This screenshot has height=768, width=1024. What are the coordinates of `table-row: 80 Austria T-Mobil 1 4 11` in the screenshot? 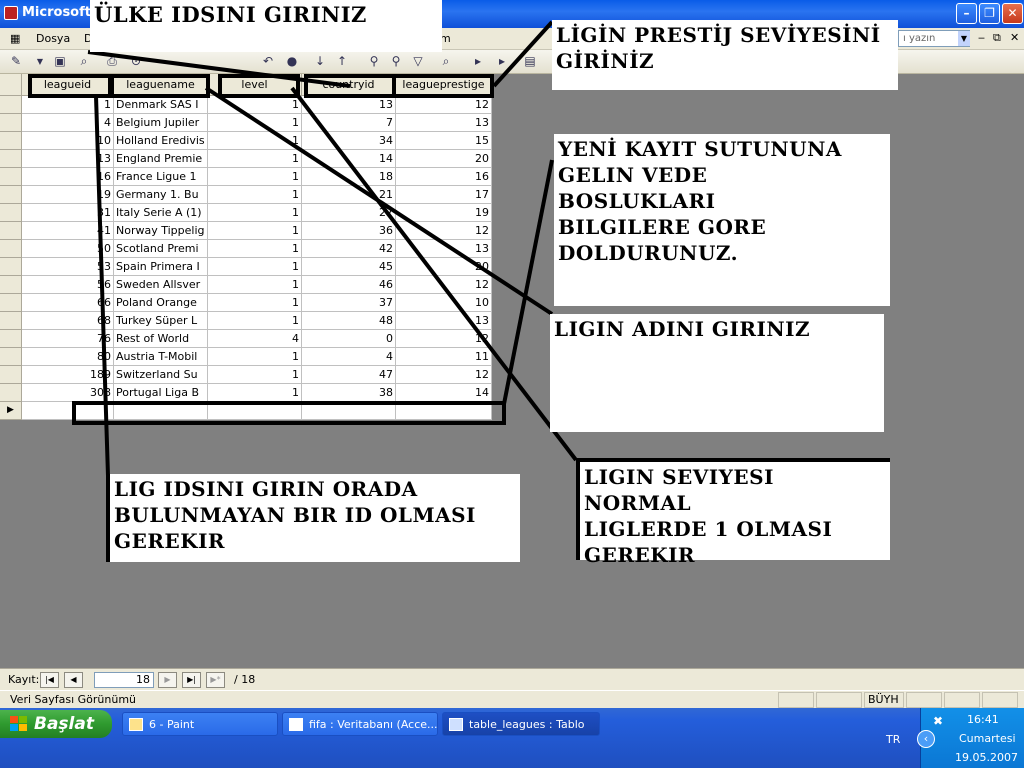 It's located at (246, 357).